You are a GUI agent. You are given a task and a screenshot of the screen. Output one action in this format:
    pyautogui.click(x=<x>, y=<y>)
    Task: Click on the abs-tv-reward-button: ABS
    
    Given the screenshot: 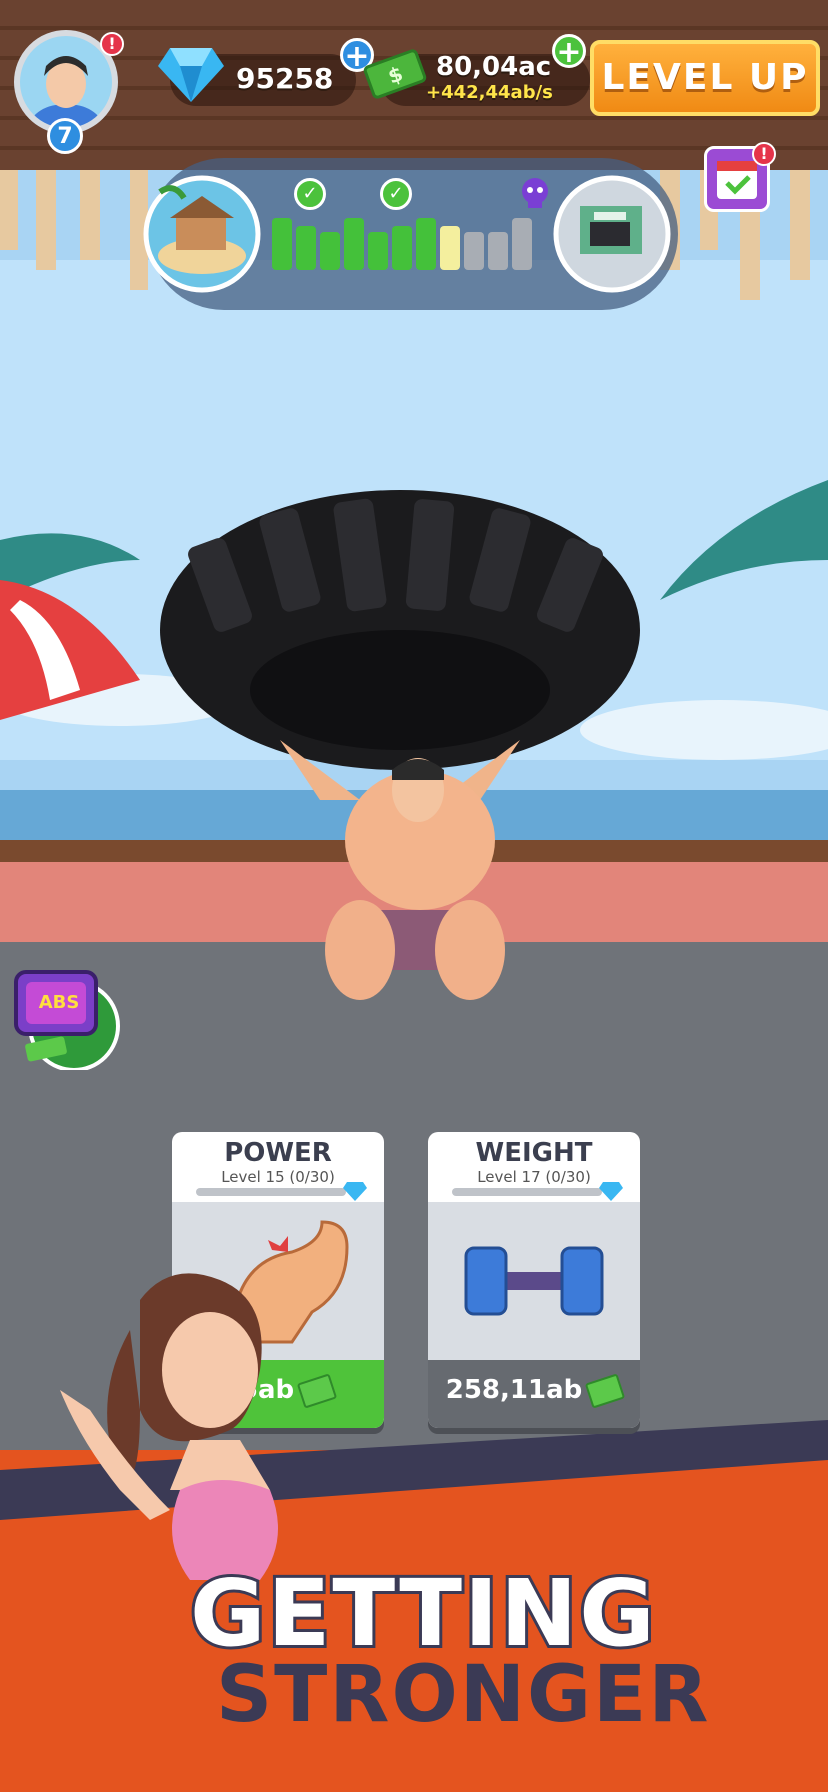 What is the action you would take?
    pyautogui.click(x=67, y=1019)
    